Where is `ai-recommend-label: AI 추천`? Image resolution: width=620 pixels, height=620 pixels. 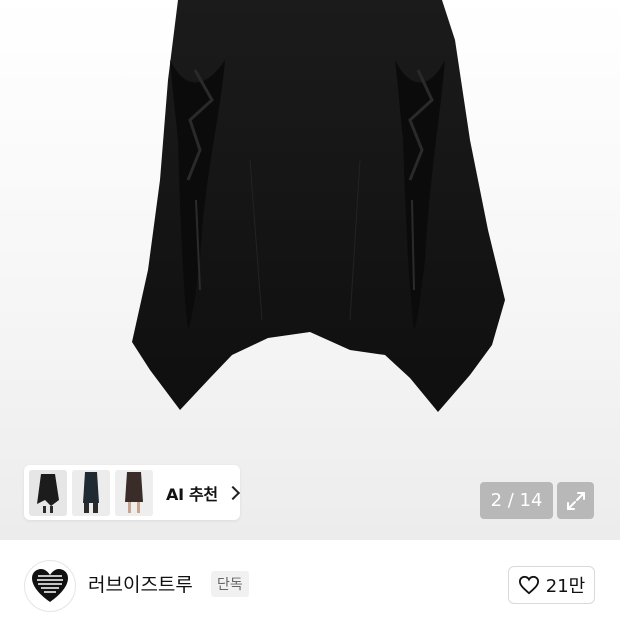 ai-recommend-label: AI 추천 is located at coordinates (192, 494).